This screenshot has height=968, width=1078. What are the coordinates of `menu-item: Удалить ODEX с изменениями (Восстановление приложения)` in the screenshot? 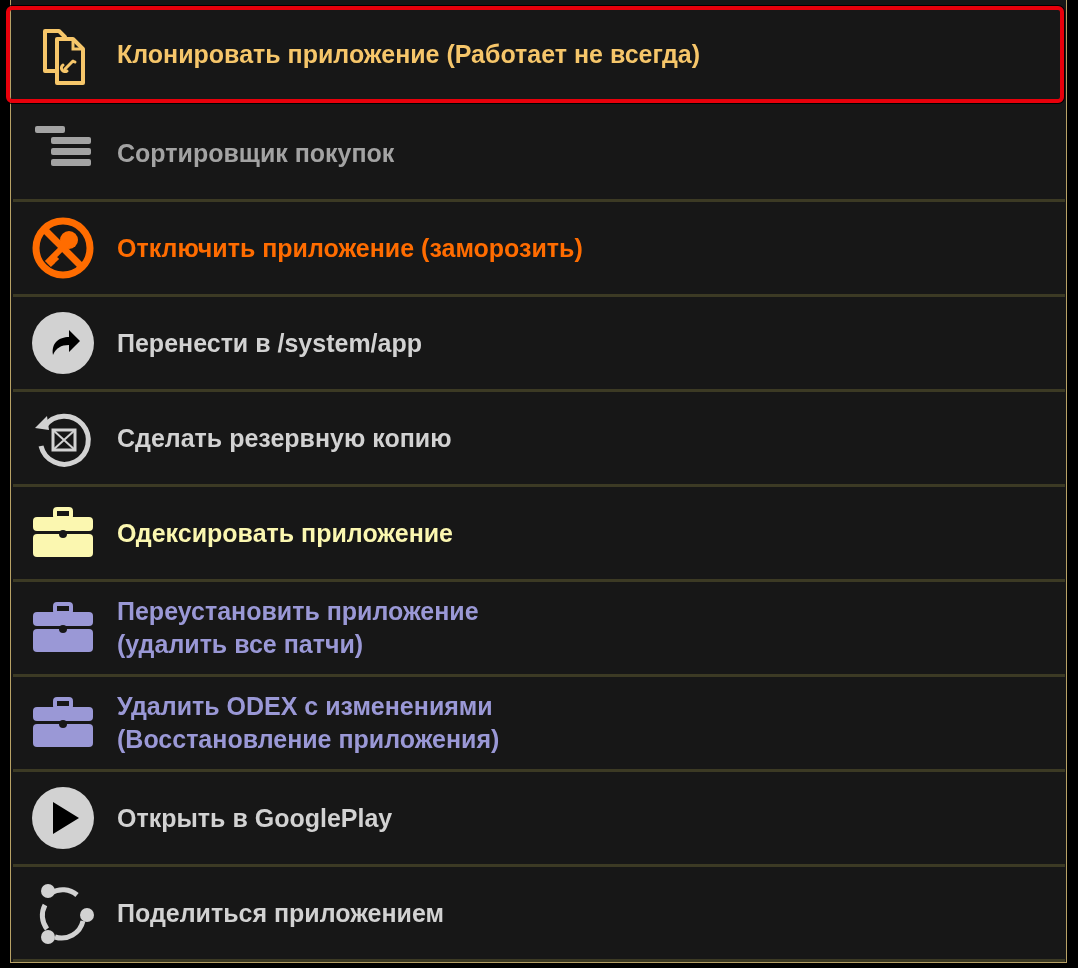 It's located at (539, 724).